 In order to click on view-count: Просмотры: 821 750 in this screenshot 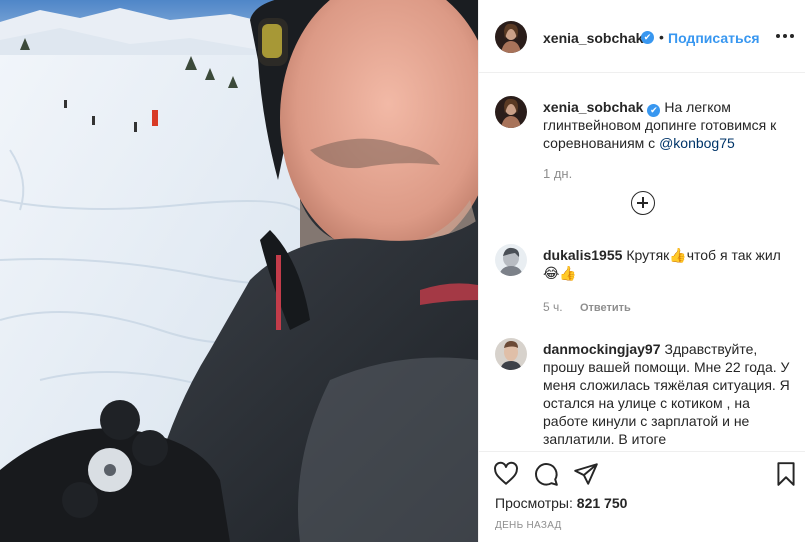, I will do `click(561, 503)`.